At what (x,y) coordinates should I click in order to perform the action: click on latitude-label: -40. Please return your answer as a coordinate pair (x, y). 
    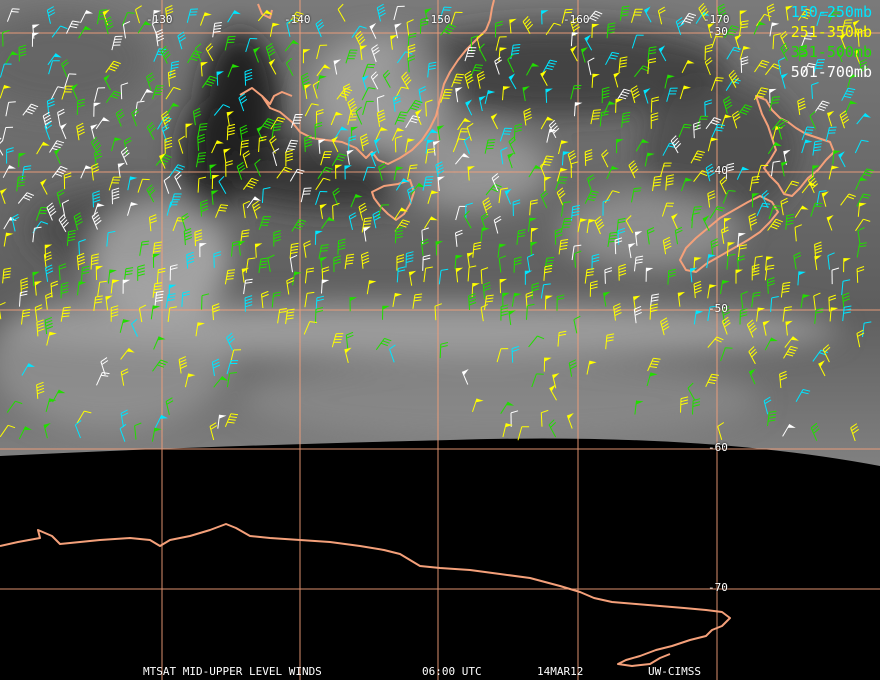
    Looking at the image, I should click on (718, 170).